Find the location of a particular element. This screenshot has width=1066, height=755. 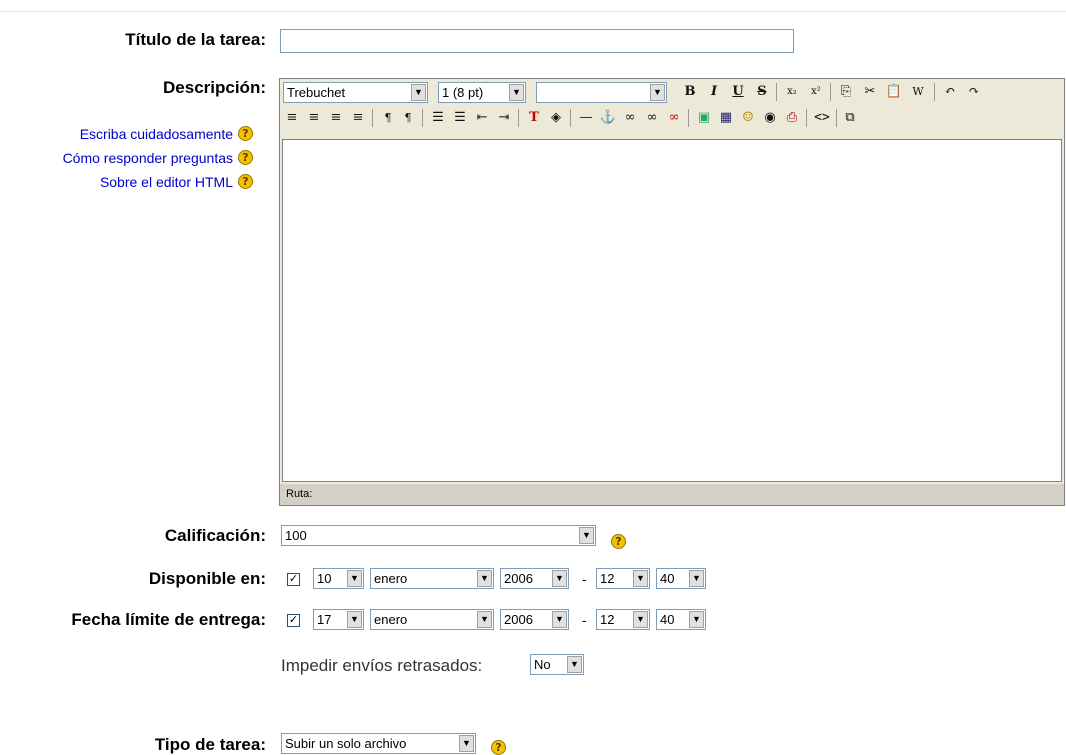

align-center-icon: ≡ is located at coordinates (314, 118).